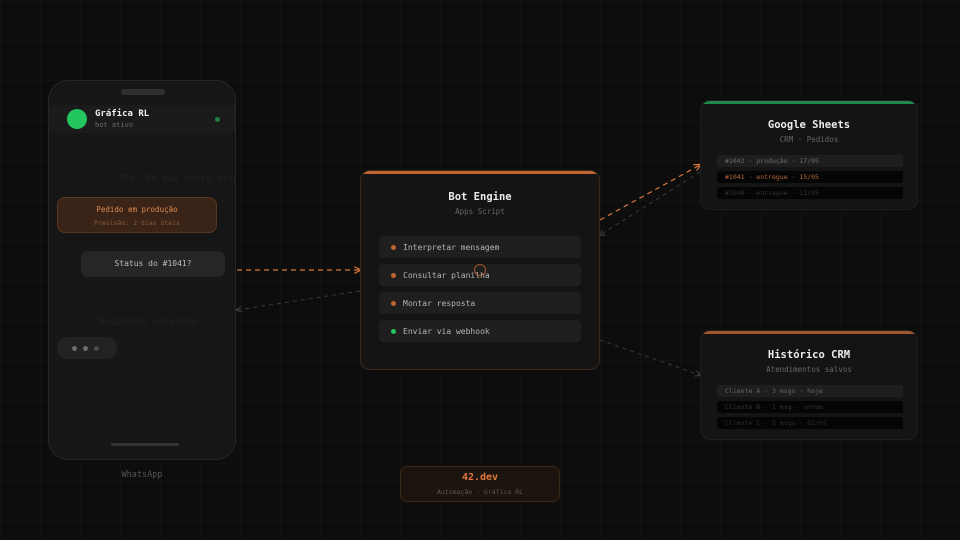 This screenshot has height=540, width=960. Describe the element at coordinates (809, 102) in the screenshot. I see `sheets-accent-bar` at that location.